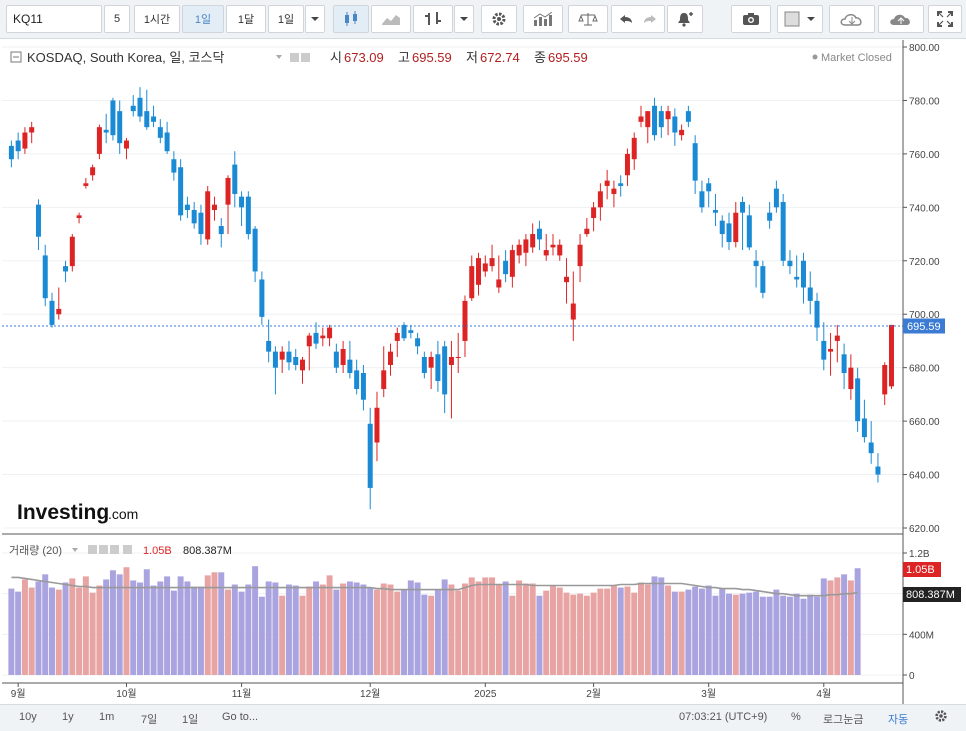 This screenshot has width=966, height=731. What do you see at coordinates (117, 19) in the screenshot?
I see `interval-input: 5` at bounding box center [117, 19].